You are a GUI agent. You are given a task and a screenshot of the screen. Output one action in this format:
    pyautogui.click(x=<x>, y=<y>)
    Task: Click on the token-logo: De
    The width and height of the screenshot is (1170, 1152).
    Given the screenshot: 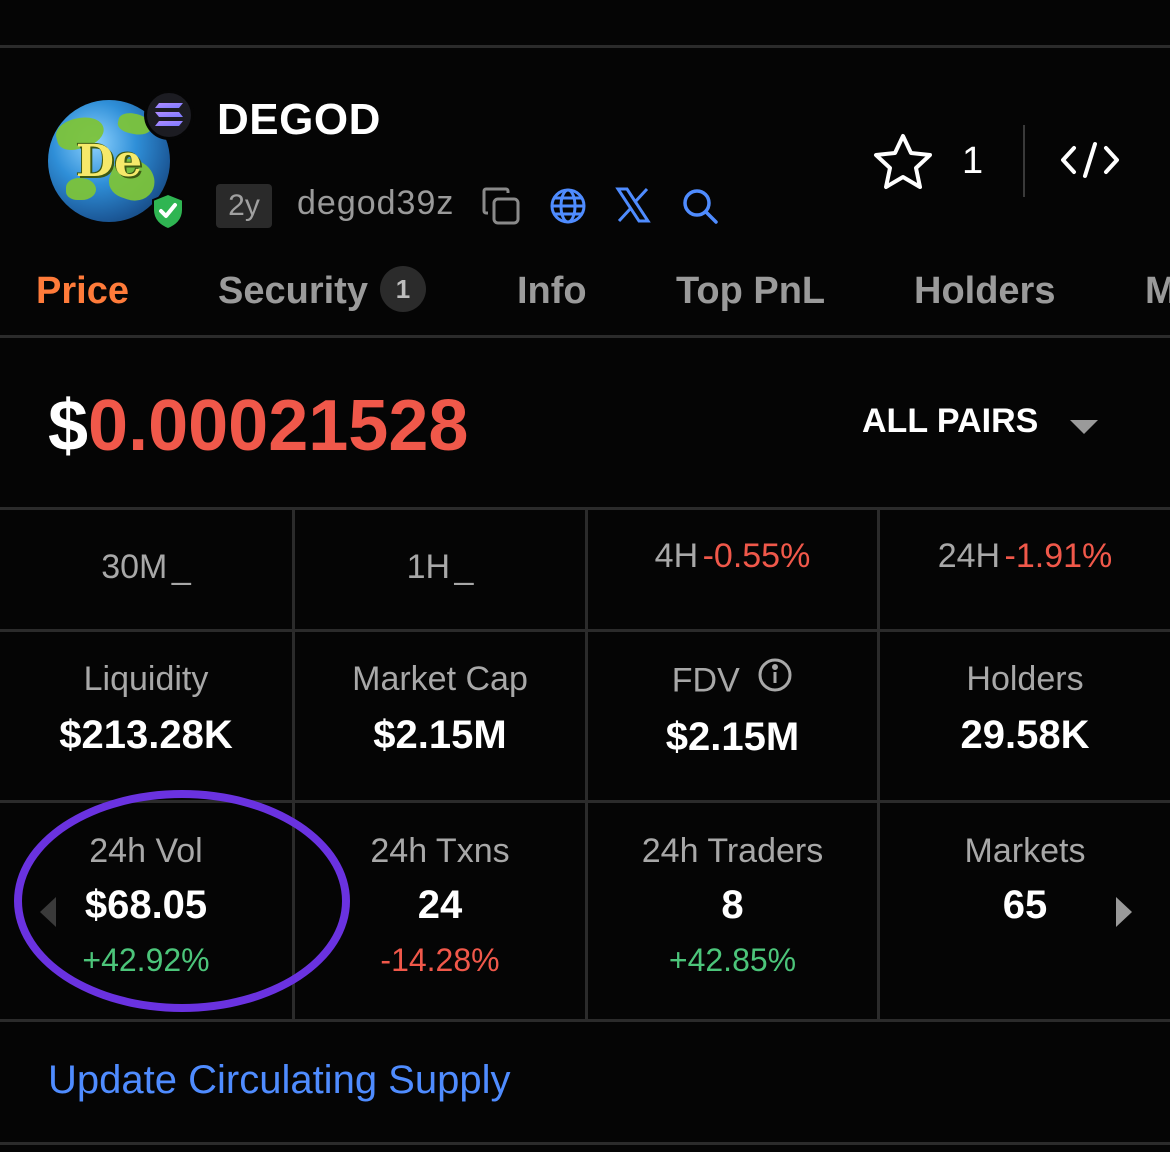 What is the action you would take?
    pyautogui.click(x=121, y=160)
    